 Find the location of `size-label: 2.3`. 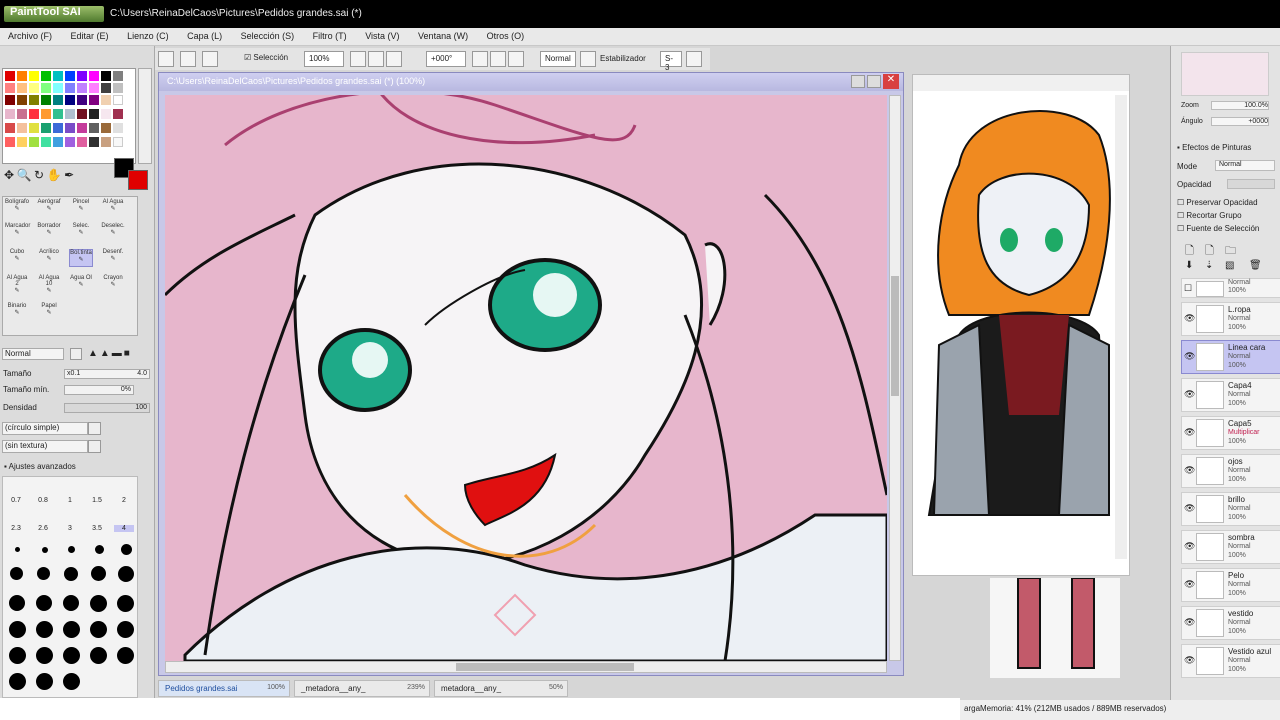

size-label: 2.3 is located at coordinates (16, 528).